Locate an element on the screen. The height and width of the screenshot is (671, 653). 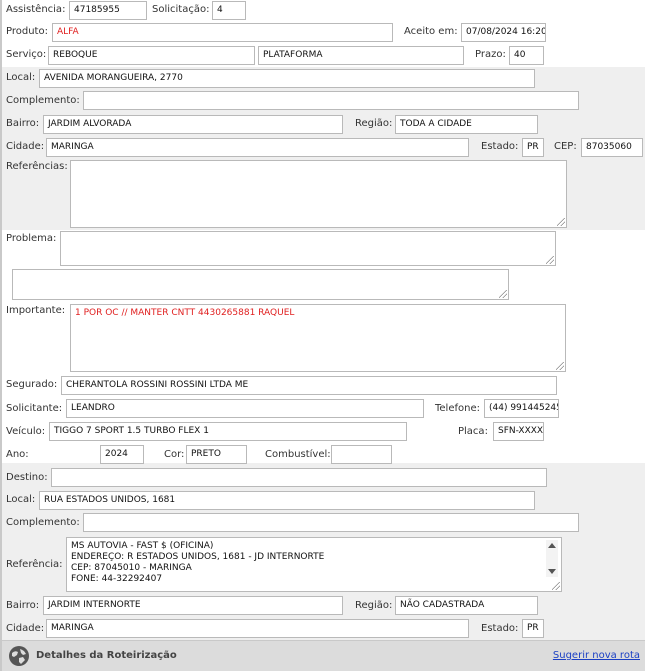
destino-regiao-field: NÃO CADASTRADA is located at coordinates (466, 605).